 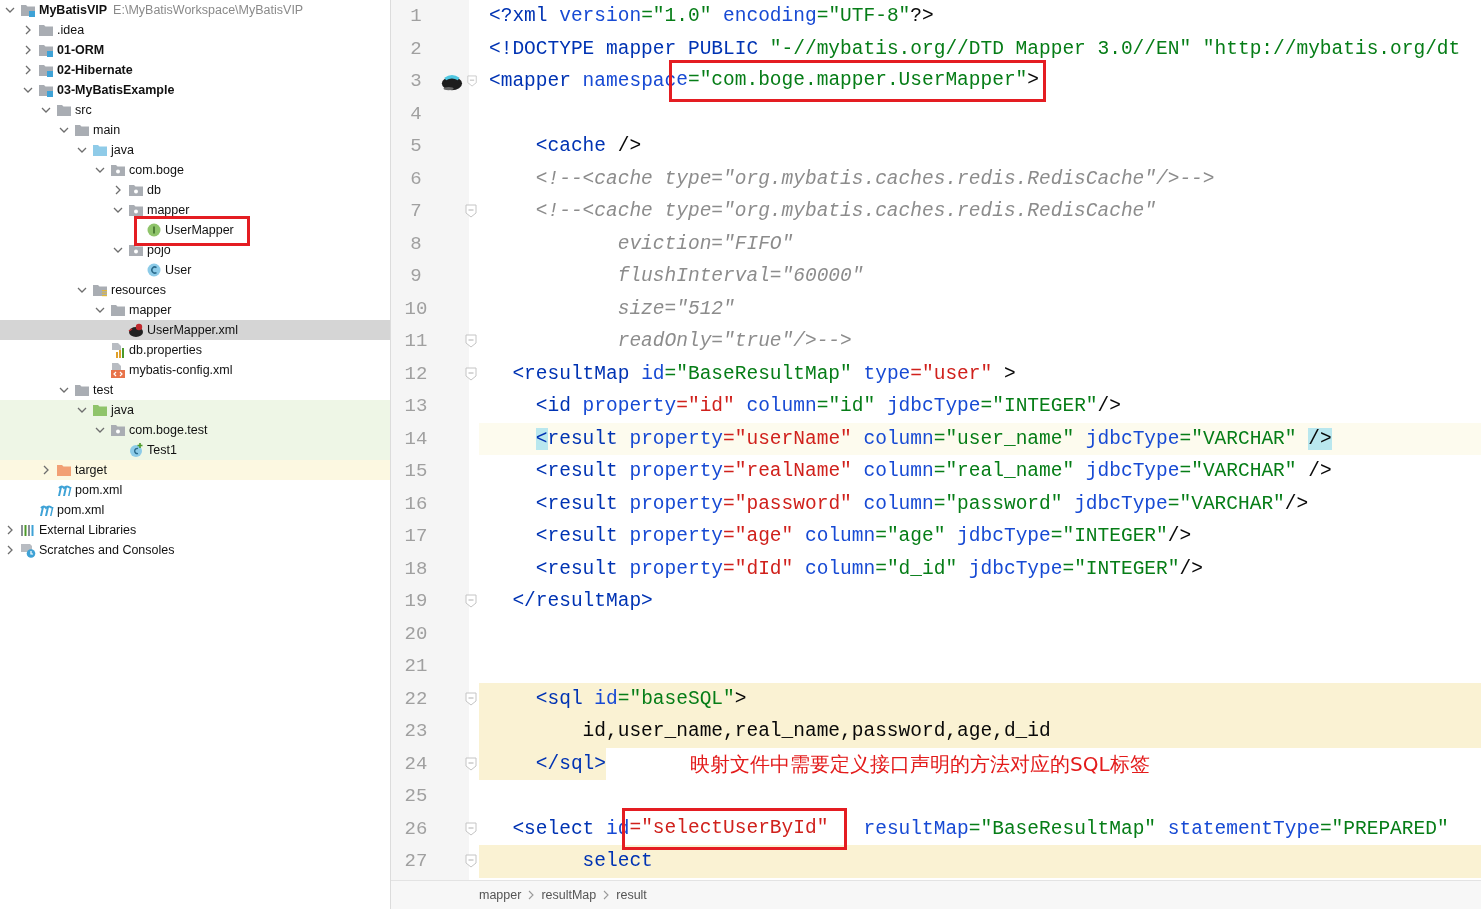 I want to click on tree-item: 02-Hibernate, so click(x=195, y=70).